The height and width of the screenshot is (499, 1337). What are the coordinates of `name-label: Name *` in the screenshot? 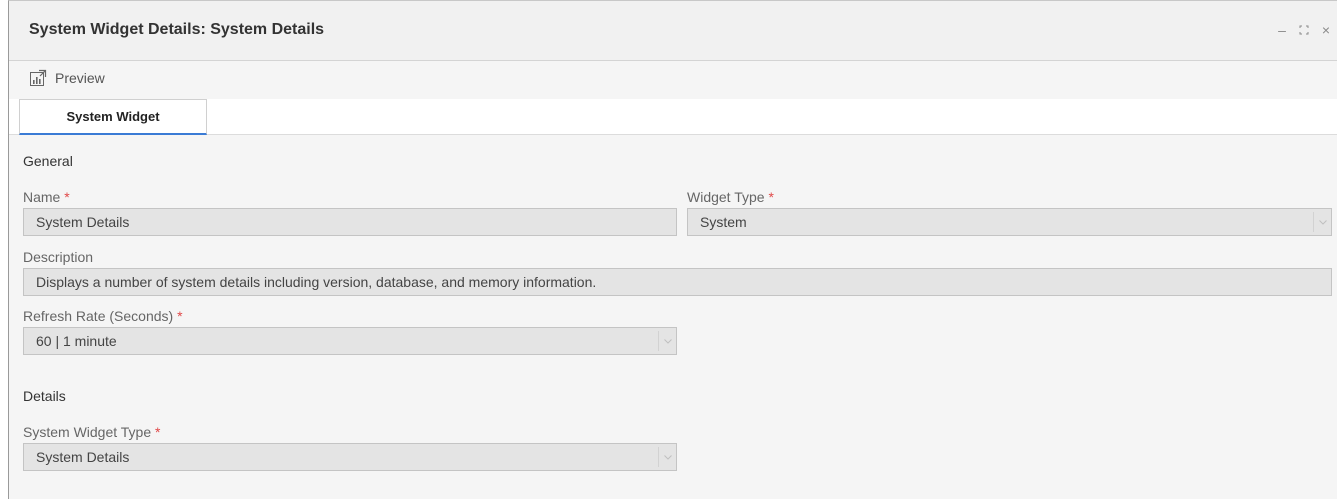 It's located at (46, 197).